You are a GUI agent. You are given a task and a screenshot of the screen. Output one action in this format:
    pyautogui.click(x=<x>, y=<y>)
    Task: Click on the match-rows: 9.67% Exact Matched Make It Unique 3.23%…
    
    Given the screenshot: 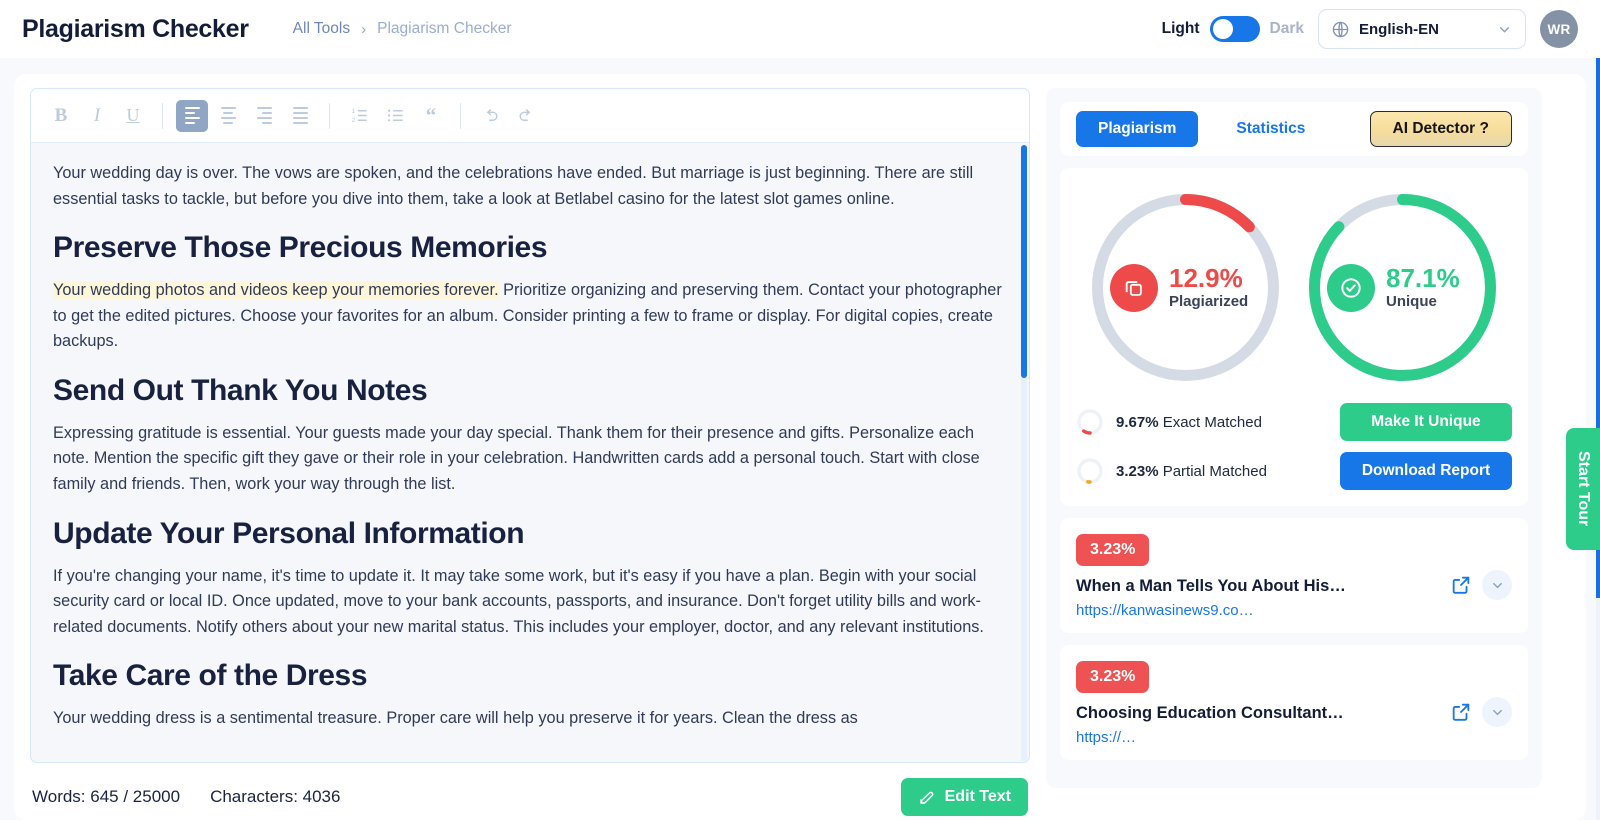 What is the action you would take?
    pyautogui.click(x=1294, y=446)
    